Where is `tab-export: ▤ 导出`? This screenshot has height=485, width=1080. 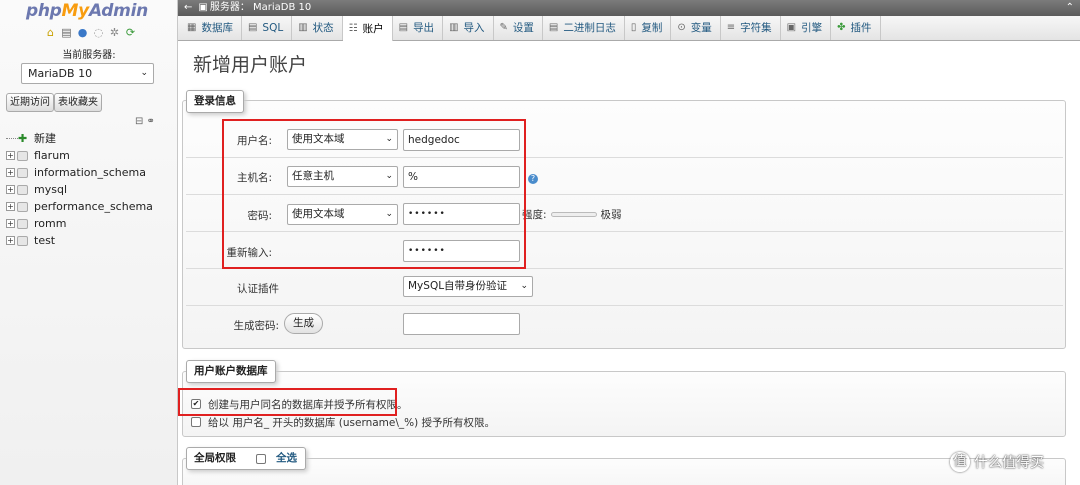
tab-export: ▤ 导出 is located at coordinates (418, 28).